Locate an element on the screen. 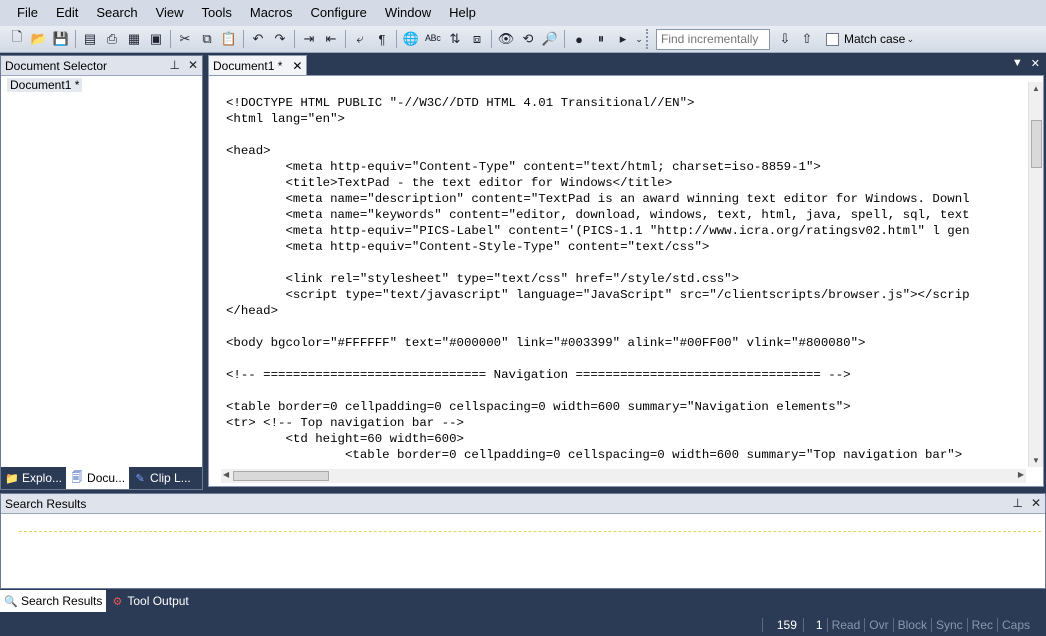 This screenshot has width=1046, height=636. vertical-scrollbar: ▲ ▼ is located at coordinates (1035, 274).